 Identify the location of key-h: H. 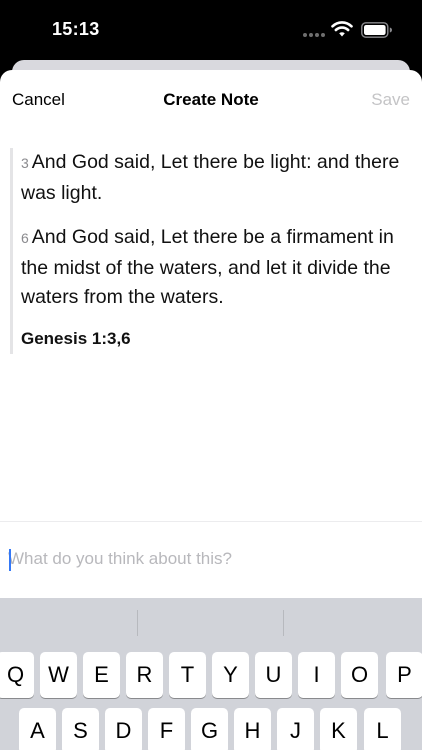
(252, 729).